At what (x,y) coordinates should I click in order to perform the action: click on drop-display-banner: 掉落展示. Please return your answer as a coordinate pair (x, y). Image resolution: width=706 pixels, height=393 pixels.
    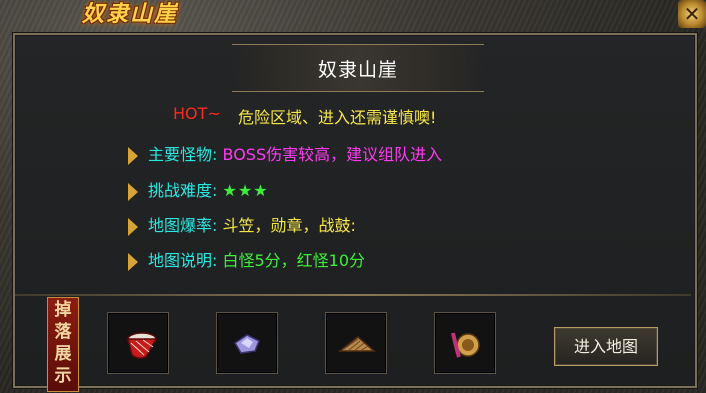
    Looking at the image, I should click on (63, 344).